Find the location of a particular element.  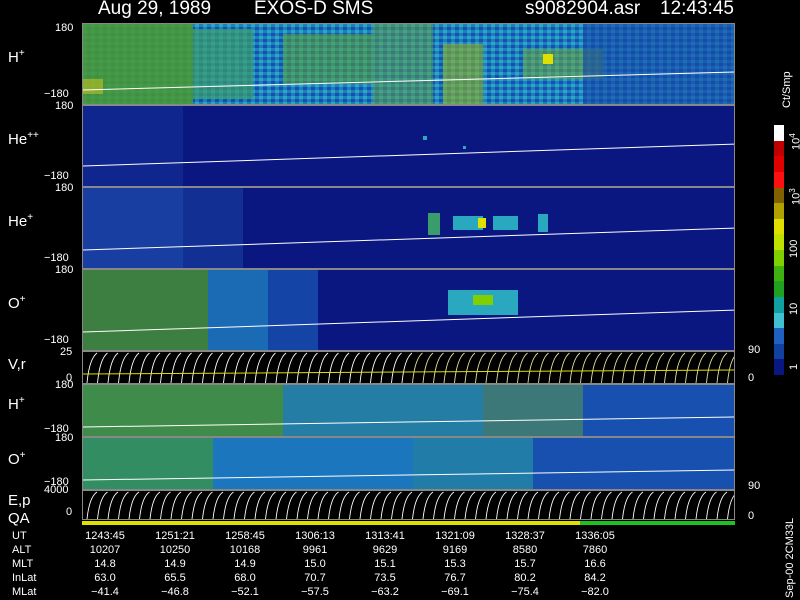

table-cell: 7860 is located at coordinates (595, 550).